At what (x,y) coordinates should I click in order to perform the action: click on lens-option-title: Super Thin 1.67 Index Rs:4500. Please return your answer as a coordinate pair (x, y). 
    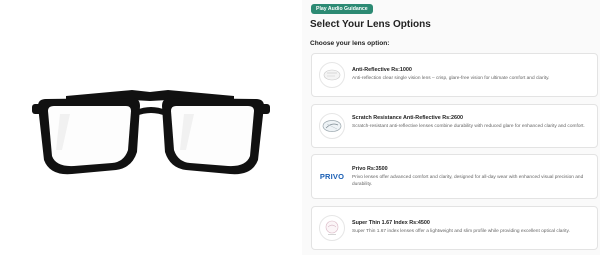
    Looking at the image, I should click on (391, 223).